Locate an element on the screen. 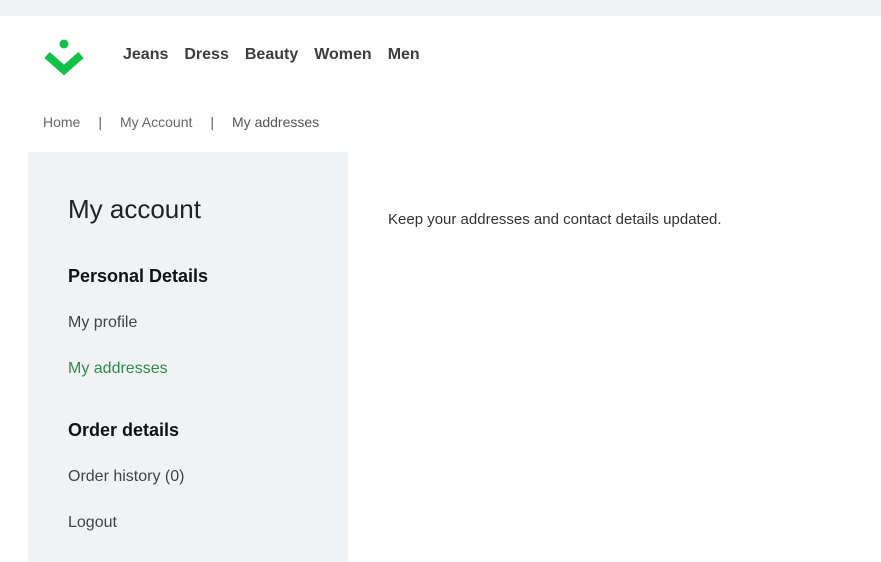 This screenshot has width=881, height=562. top-strip is located at coordinates (440, 8).